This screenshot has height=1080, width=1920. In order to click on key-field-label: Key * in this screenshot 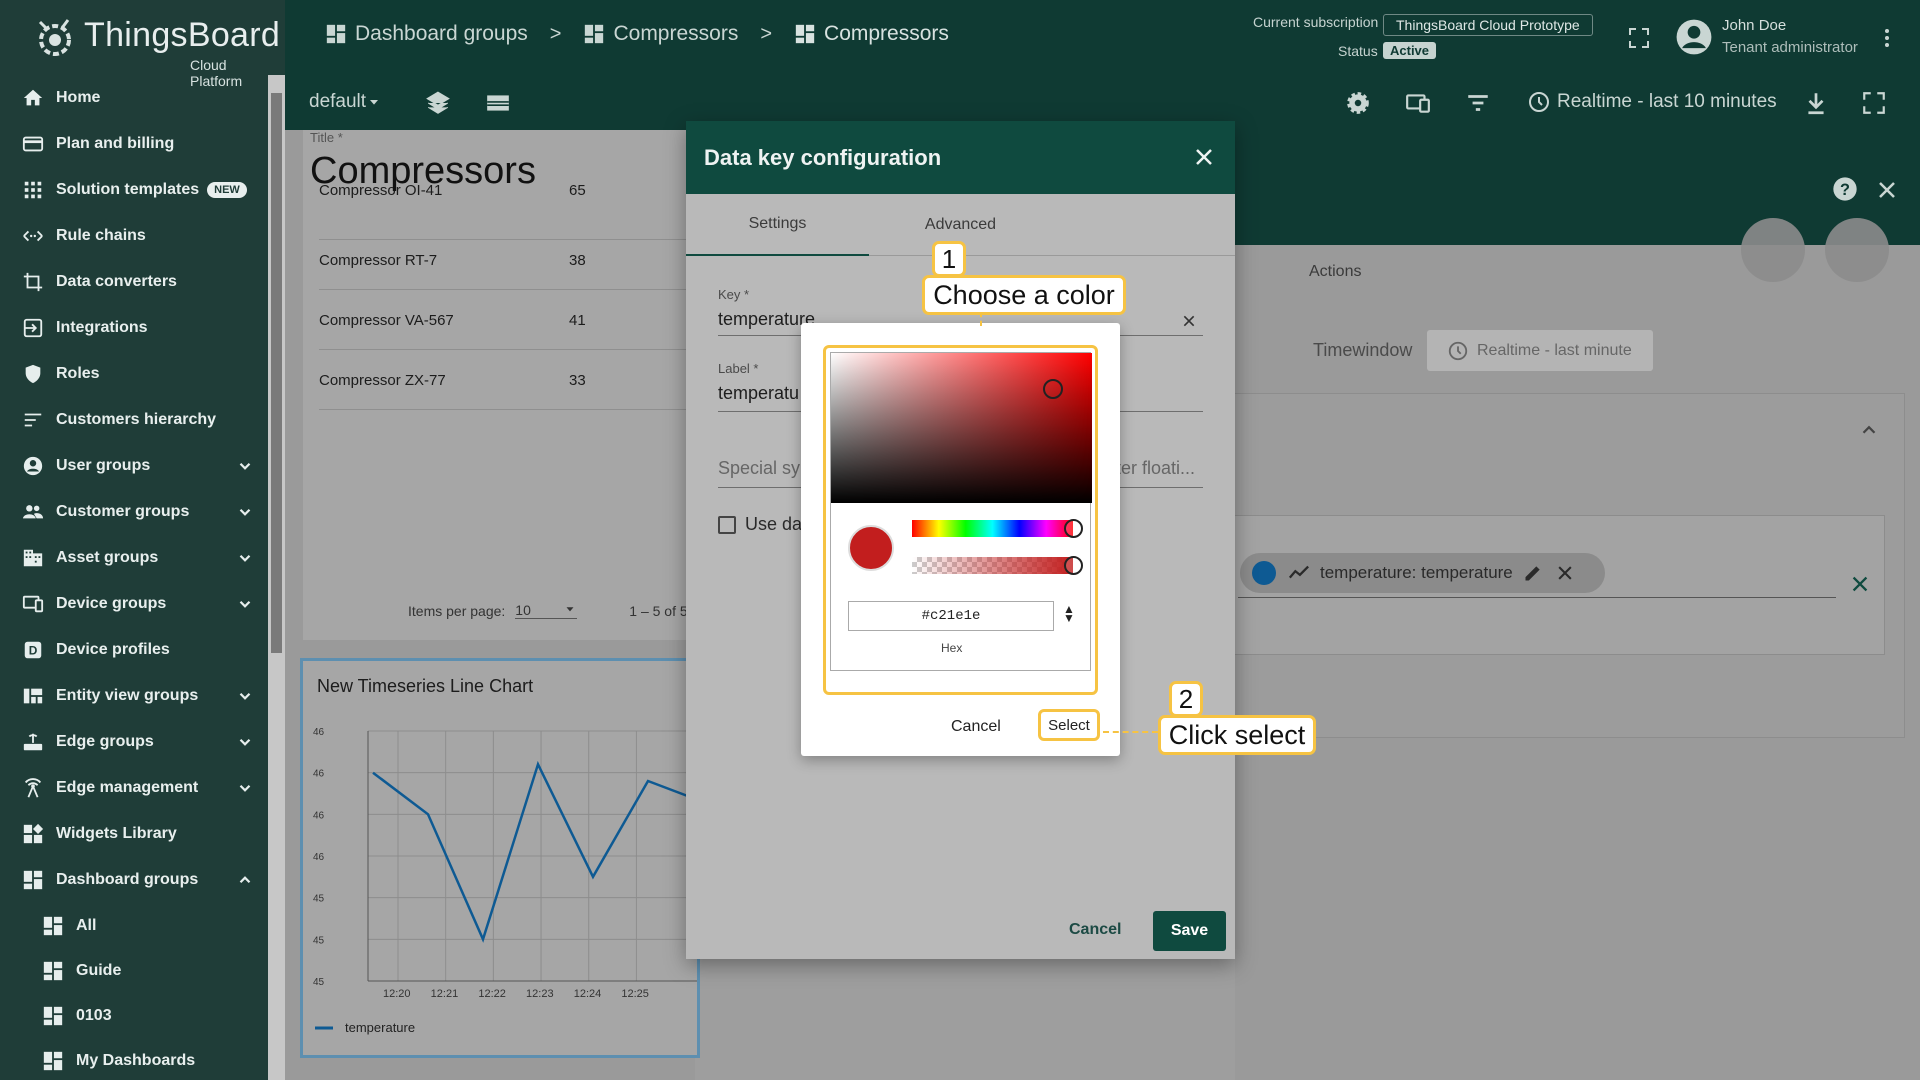, I will do `click(734, 294)`.